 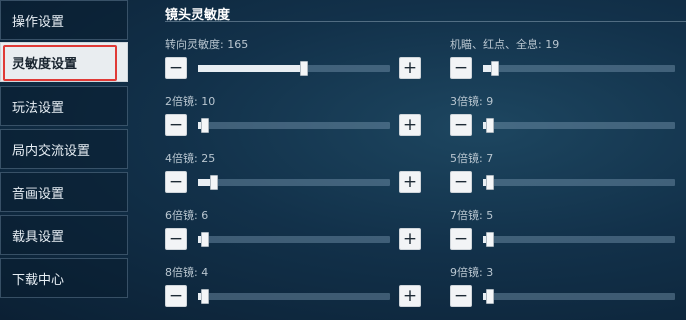 What do you see at coordinates (187, 272) in the screenshot?
I see `setting-label: 8倍镜: 4` at bounding box center [187, 272].